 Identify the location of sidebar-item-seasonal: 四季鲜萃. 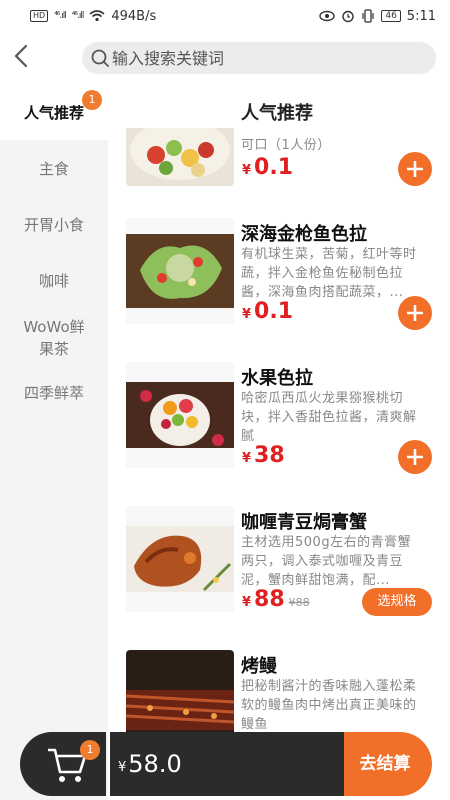
(54, 393).